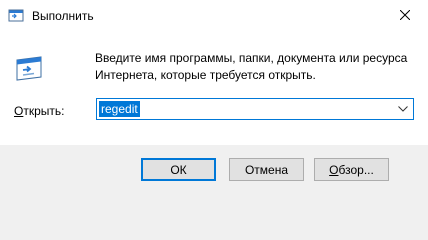 This screenshot has width=428, height=240. I want to click on title-bar: Выполнить, so click(214, 15).